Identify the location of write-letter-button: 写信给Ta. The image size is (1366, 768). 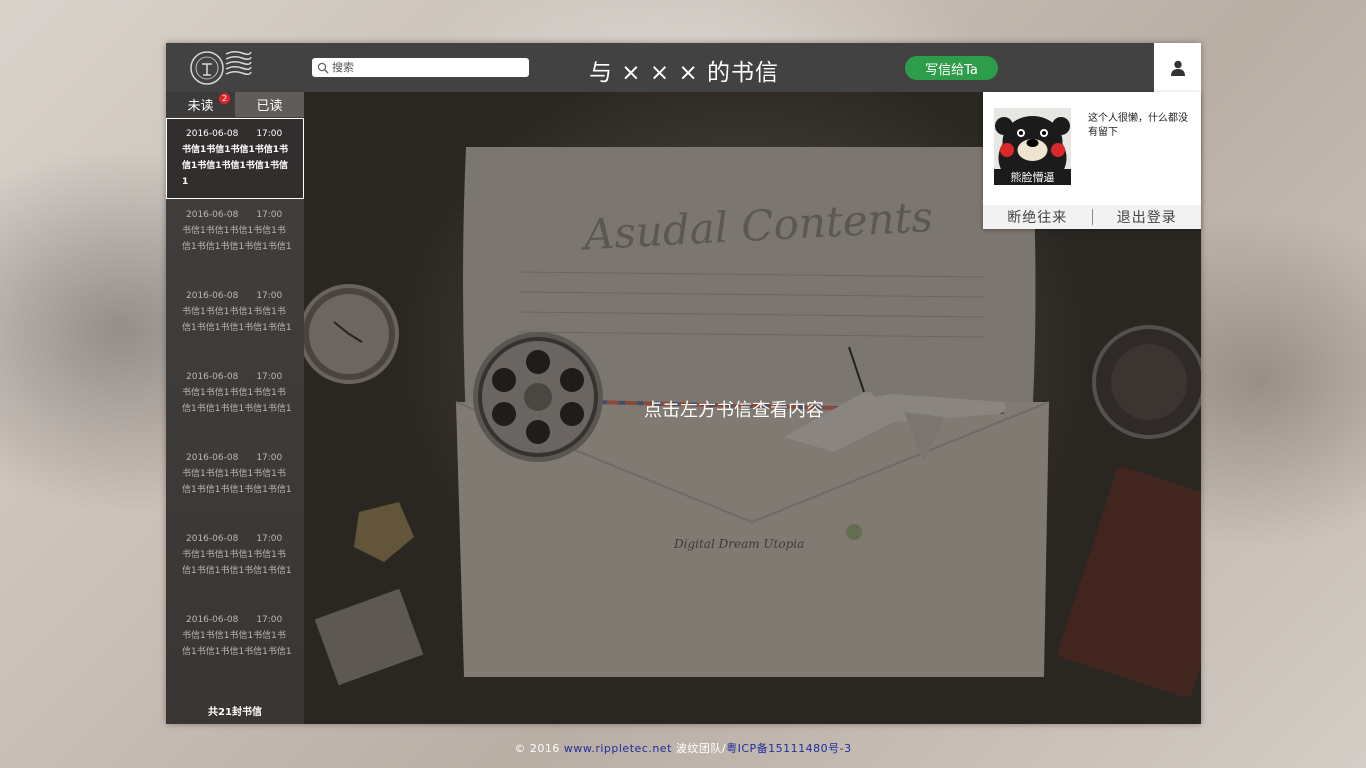
(951, 68).